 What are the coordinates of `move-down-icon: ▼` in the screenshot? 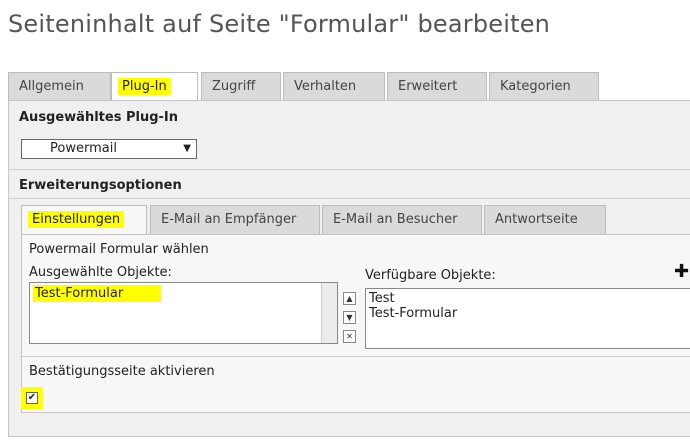 It's located at (349, 317).